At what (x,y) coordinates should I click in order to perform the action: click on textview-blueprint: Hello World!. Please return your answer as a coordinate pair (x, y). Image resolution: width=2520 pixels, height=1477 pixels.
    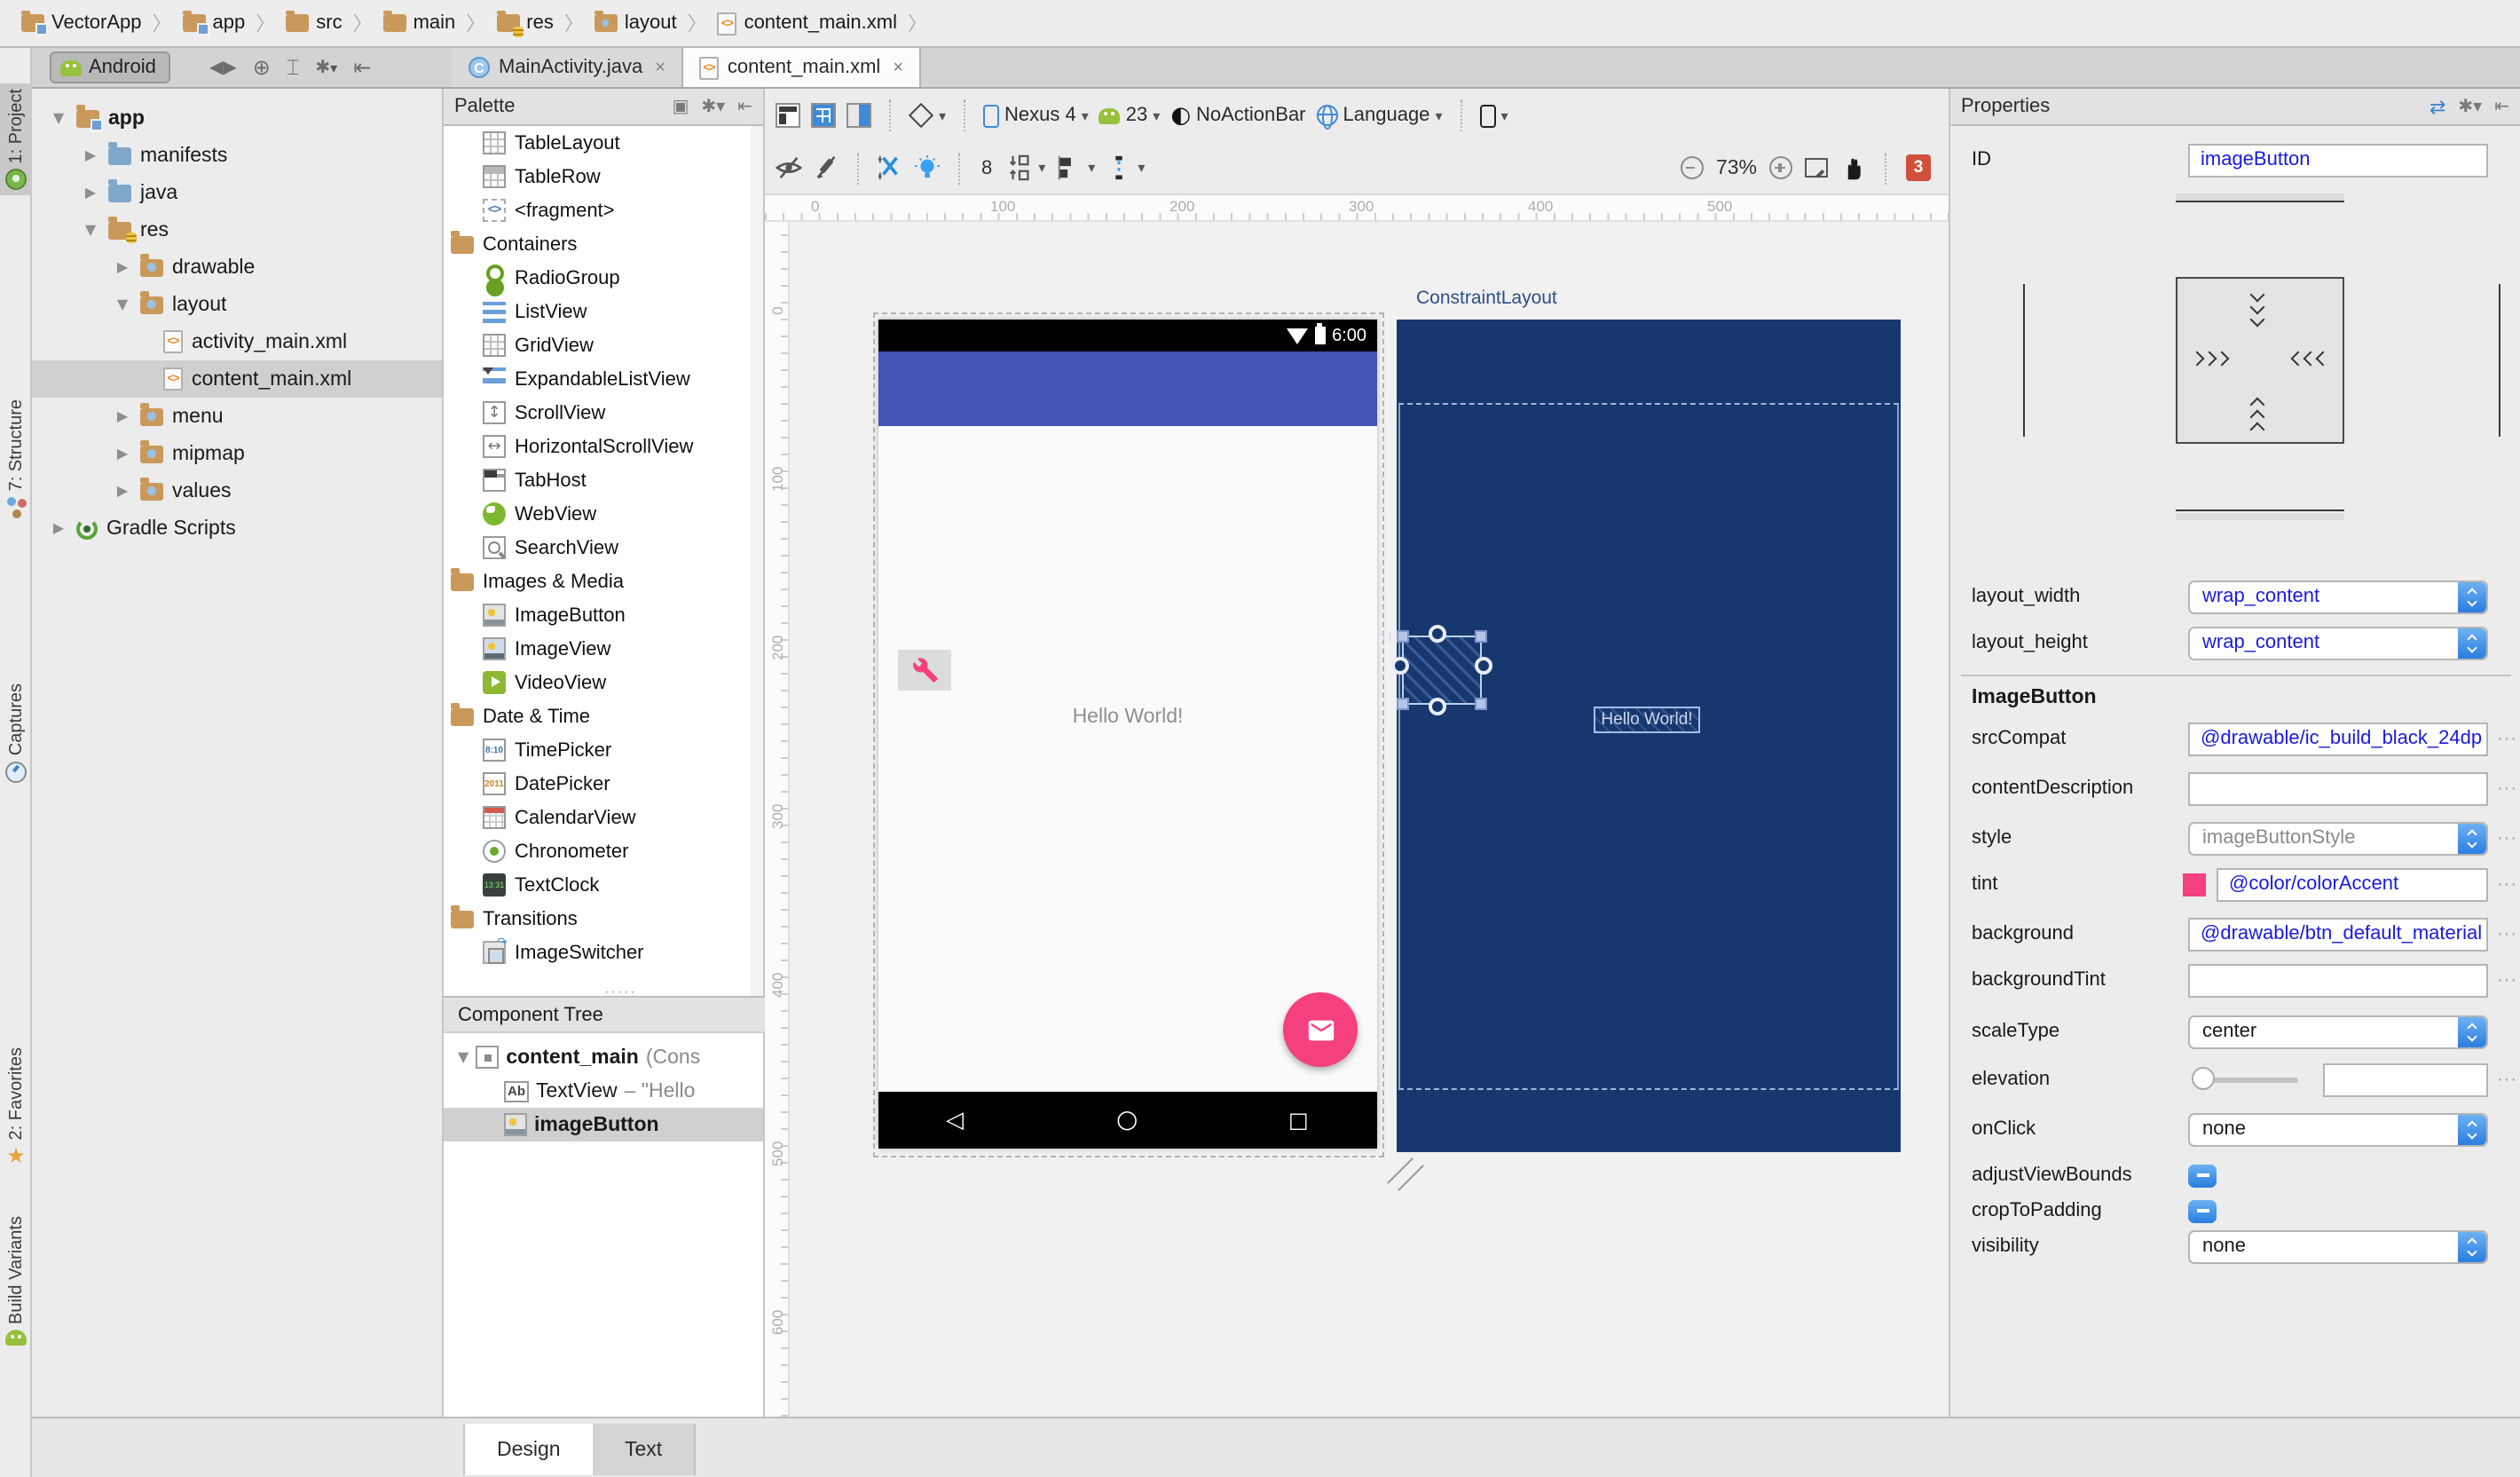
    Looking at the image, I should click on (1647, 720).